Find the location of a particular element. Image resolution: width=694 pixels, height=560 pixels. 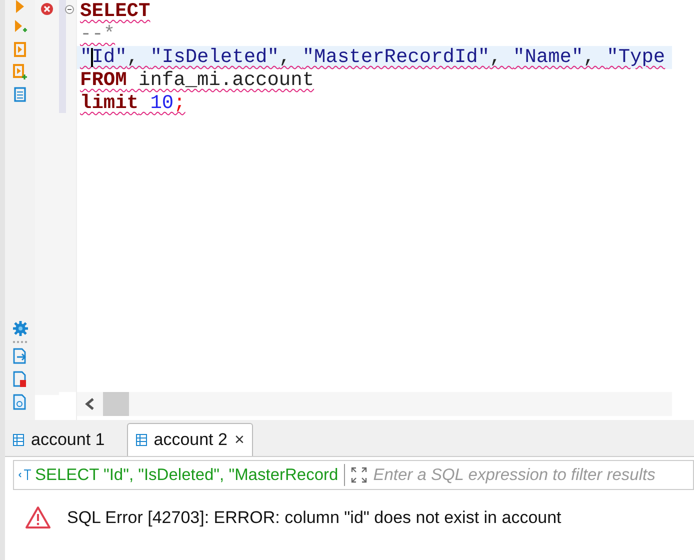

run-icon is located at coordinates (20, 6).